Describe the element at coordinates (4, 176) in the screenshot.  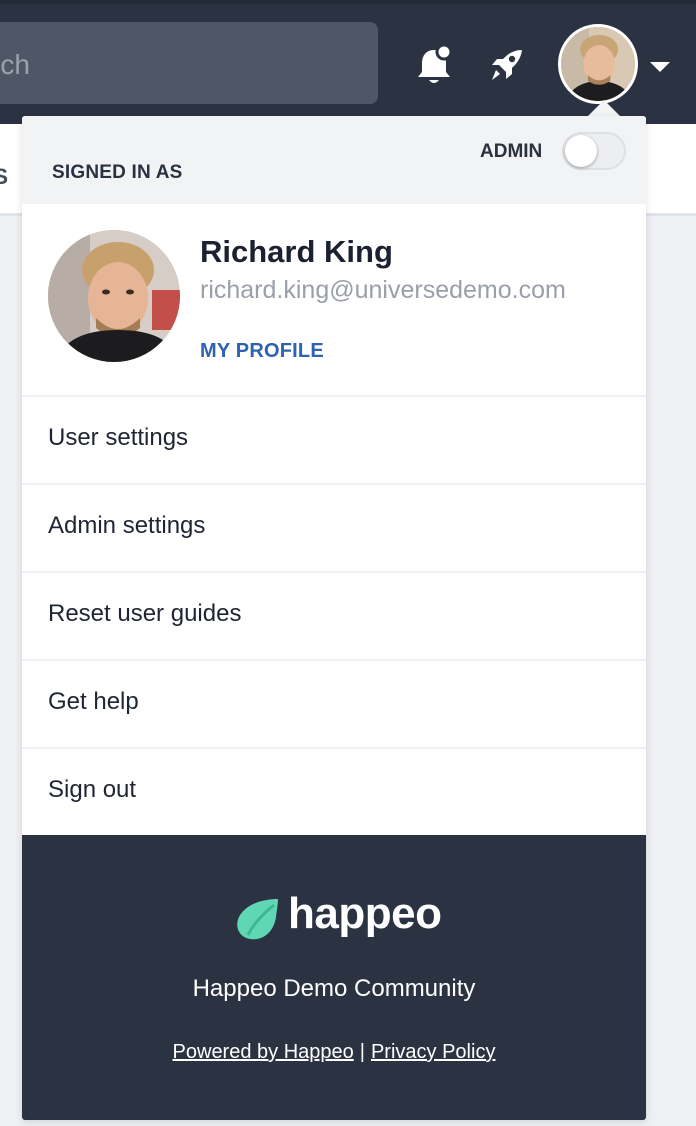
I see `tab-fragment: S` at that location.